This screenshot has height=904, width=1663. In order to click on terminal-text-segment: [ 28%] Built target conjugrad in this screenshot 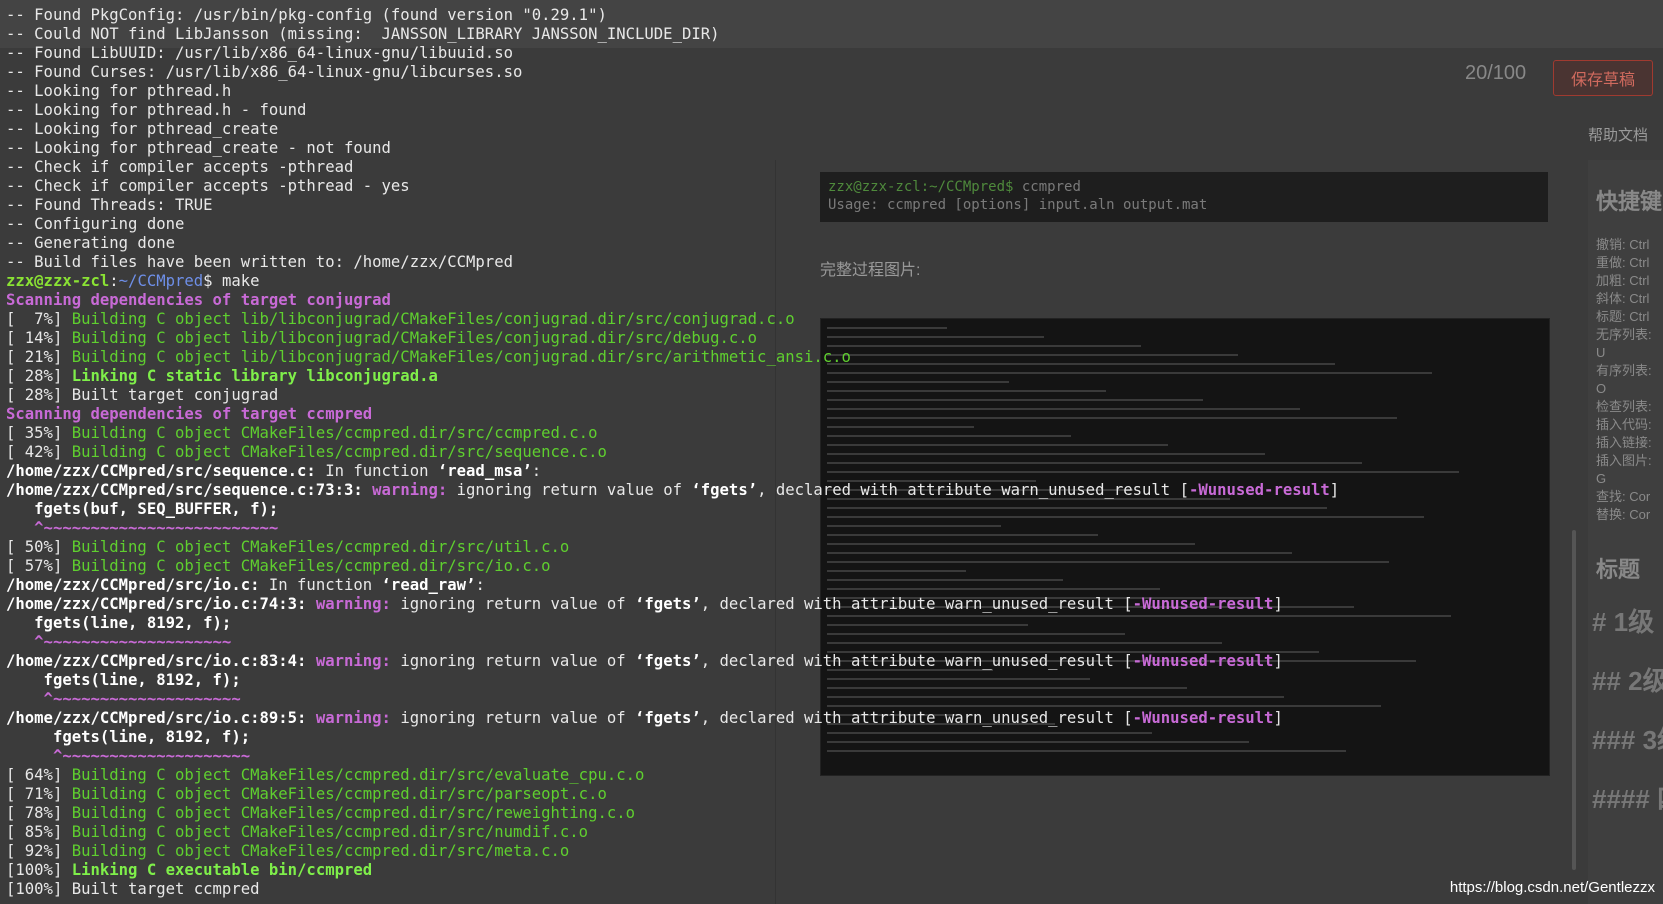, I will do `click(142, 395)`.